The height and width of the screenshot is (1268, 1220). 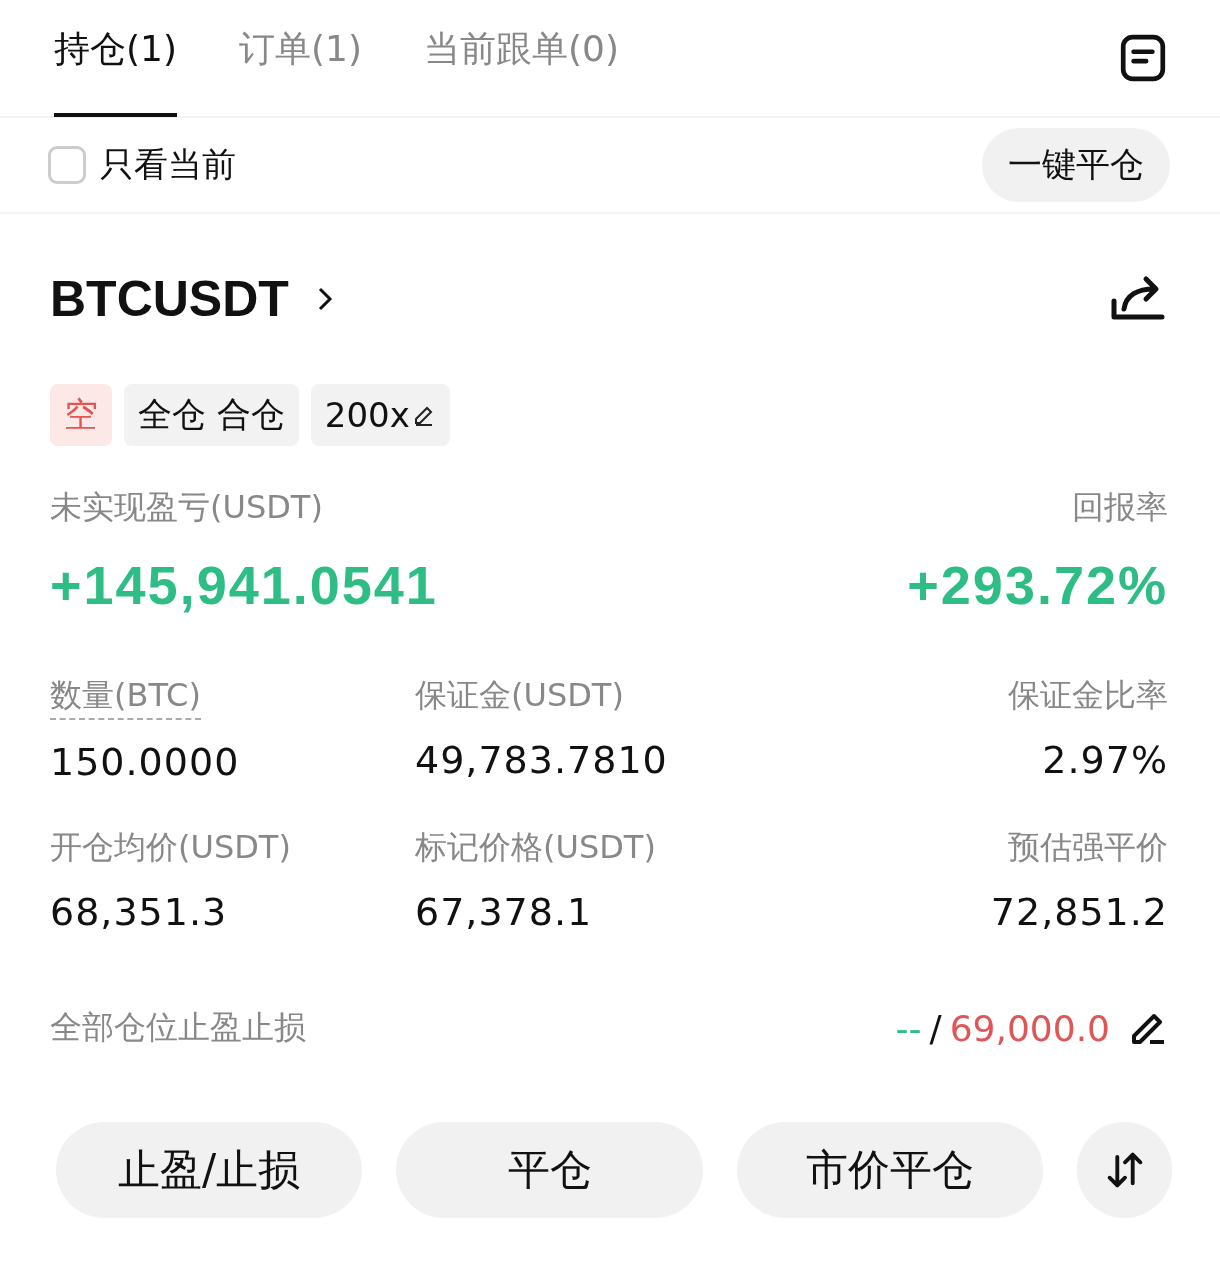 I want to click on checkbox, so click(x=67, y=165).